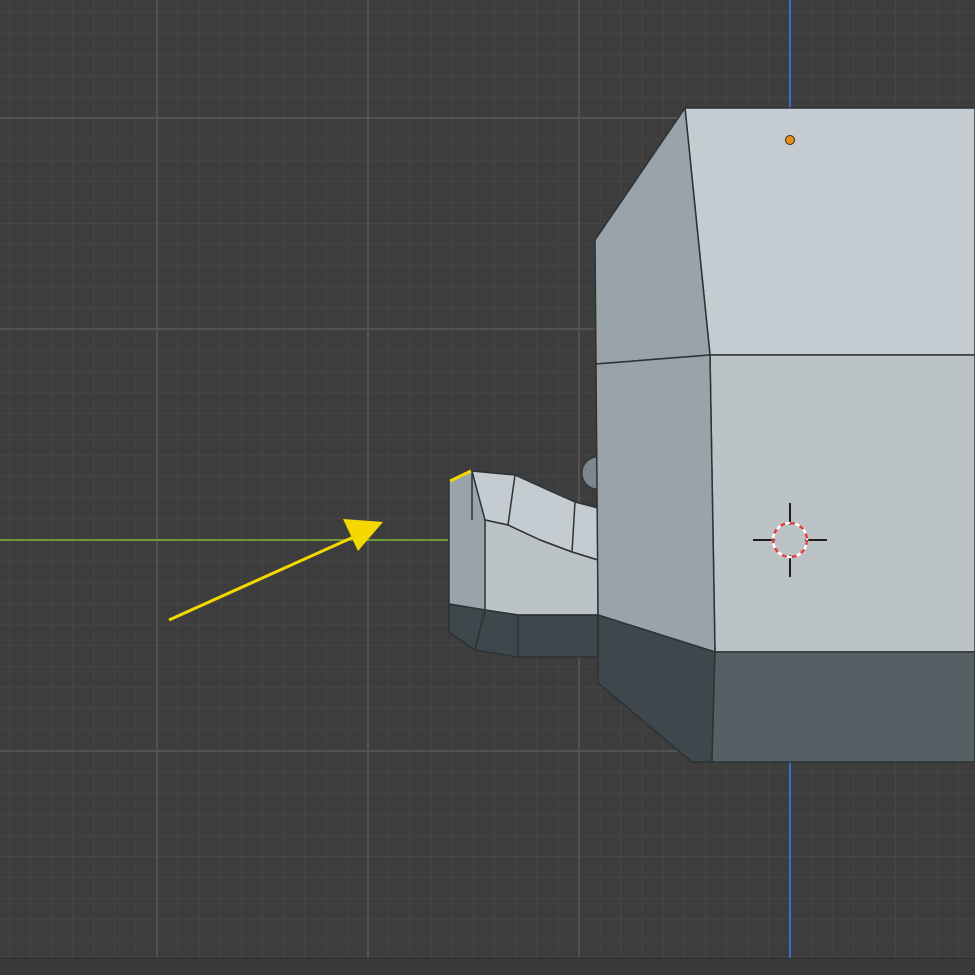  Describe the element at coordinates (829, 231) in the screenshot. I see `main-mesh-top-face` at that location.